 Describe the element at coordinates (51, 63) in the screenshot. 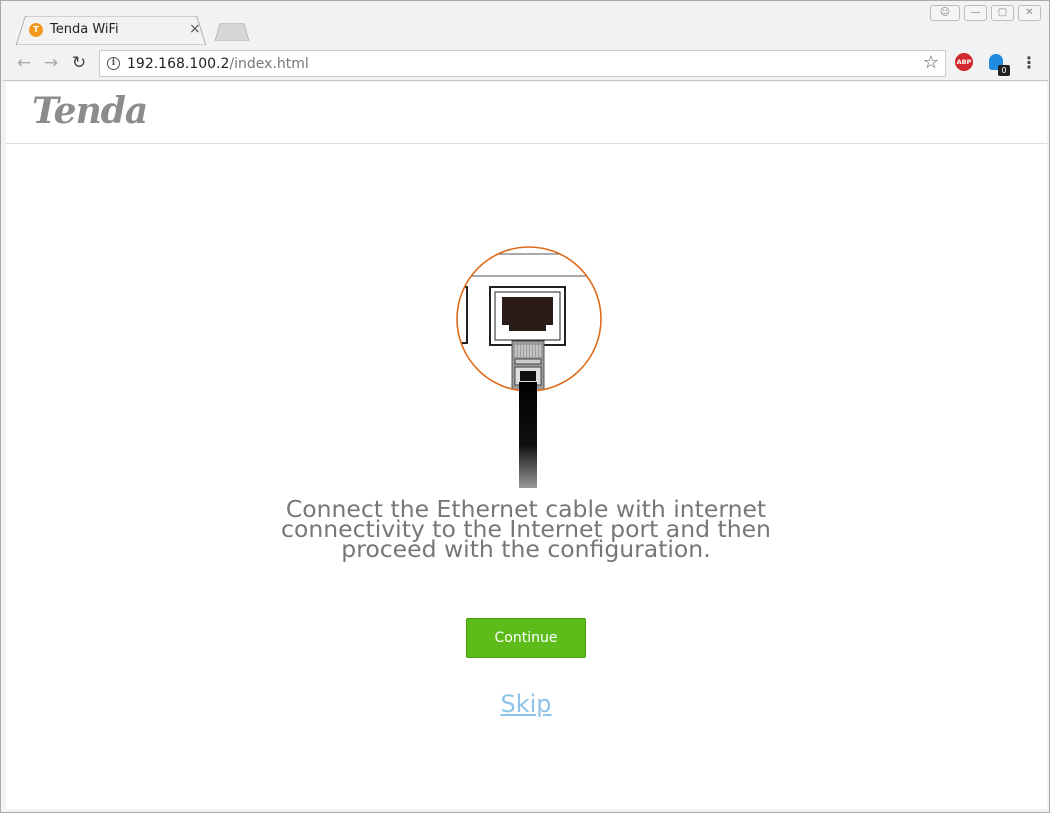

I see `forward-arrow-icon: →` at that location.